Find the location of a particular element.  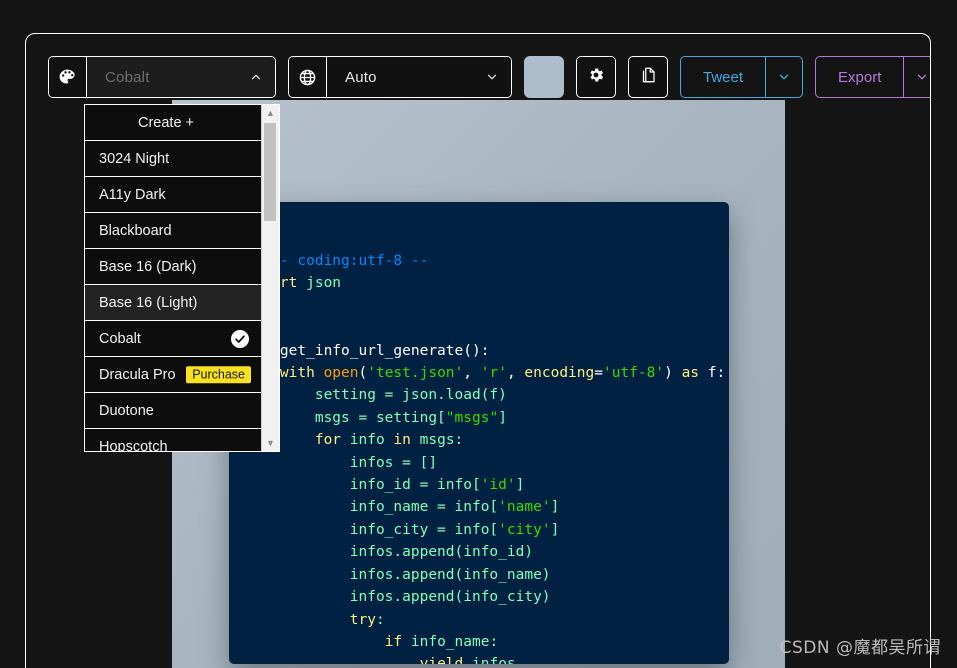

theme-option-label: Base 16 (Light) is located at coordinates (148, 302).